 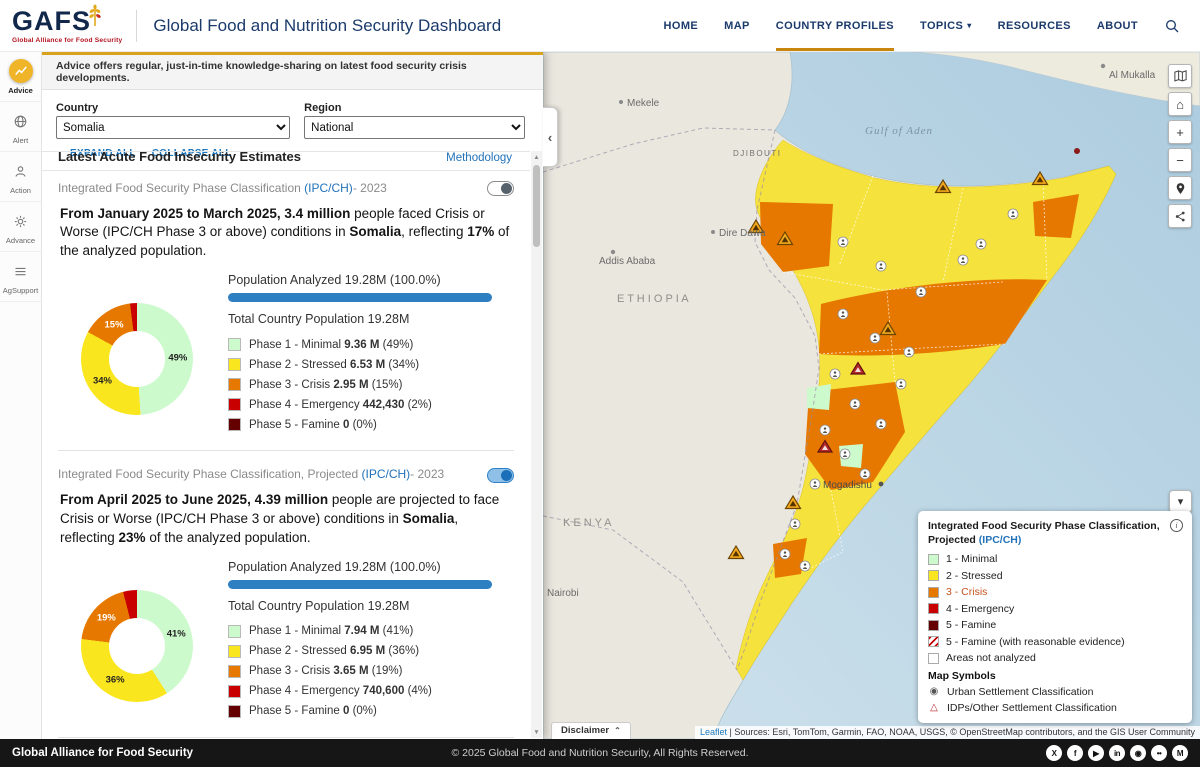 I want to click on nav-item-country-profiles: COUNTRY PROFILES, so click(x=835, y=25).